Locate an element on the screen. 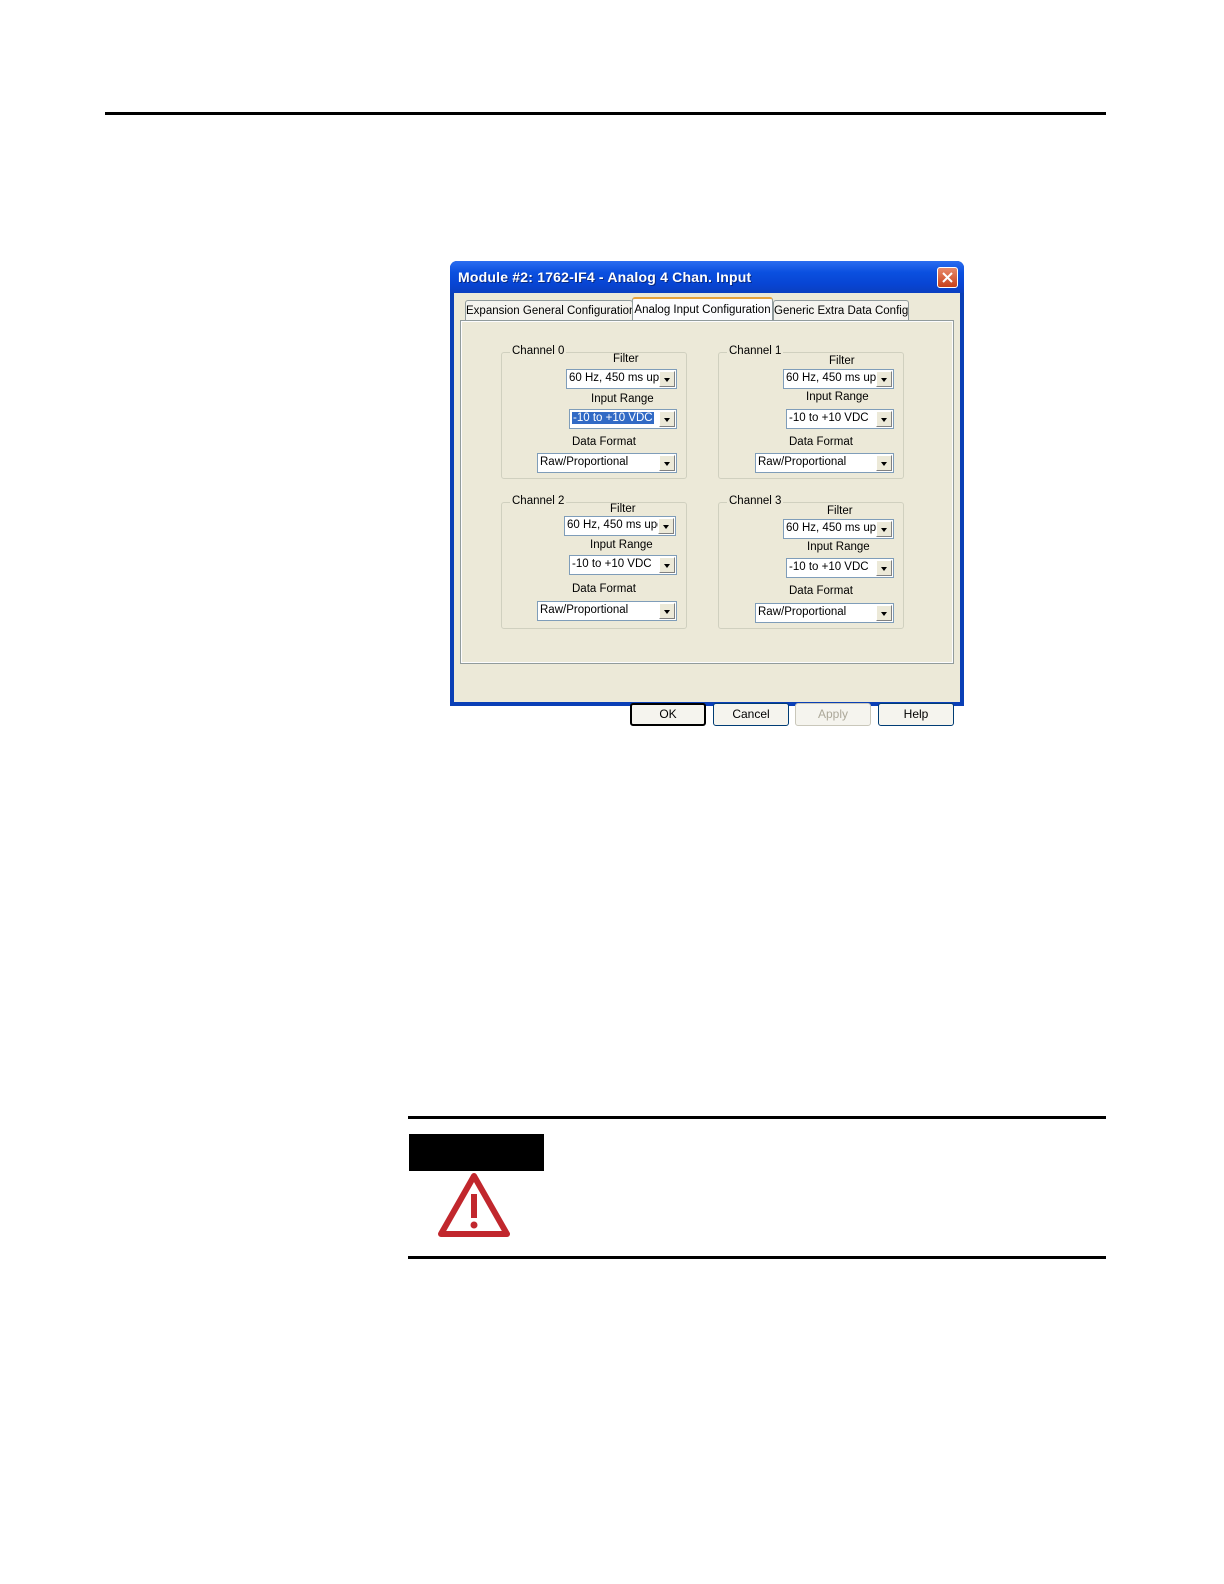  channel-3-data-format-select: Raw/Proportional is located at coordinates (824, 613).